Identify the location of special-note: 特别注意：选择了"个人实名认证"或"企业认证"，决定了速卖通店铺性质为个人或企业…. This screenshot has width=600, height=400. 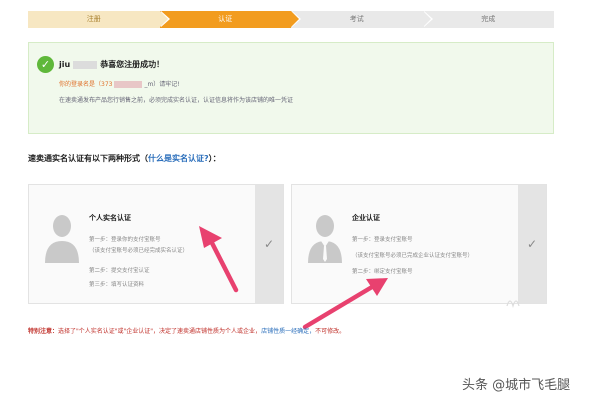
(187, 331).